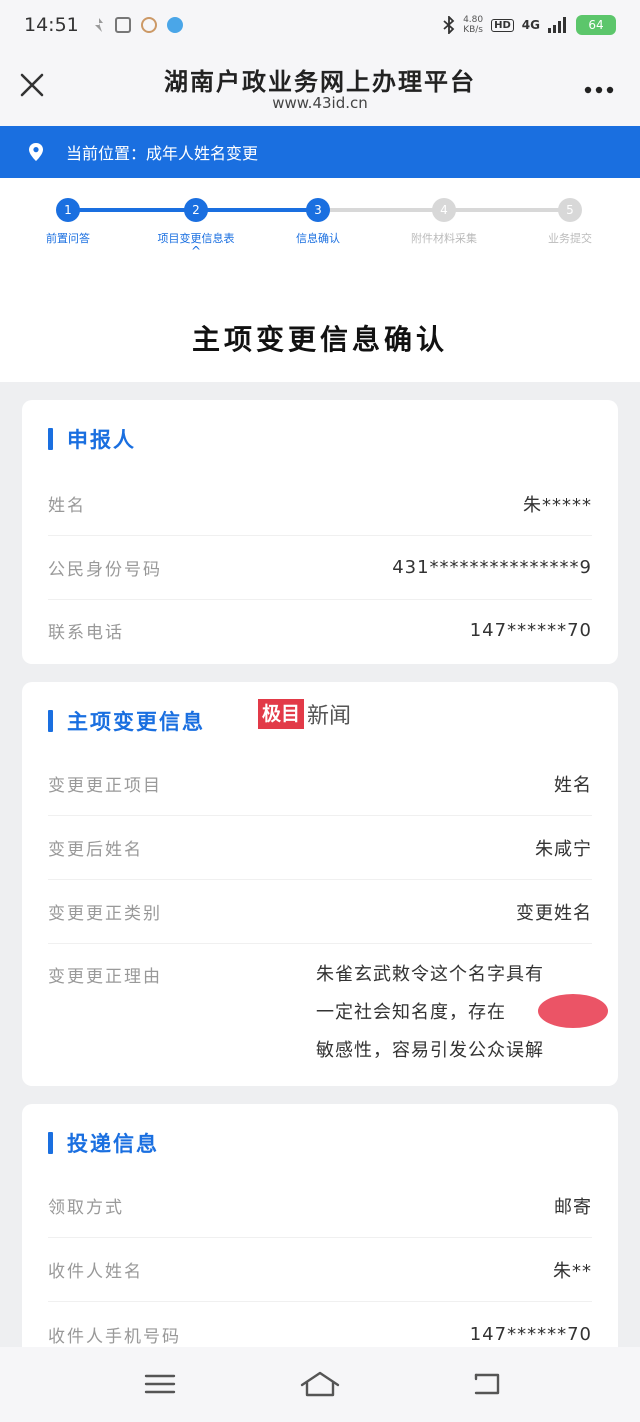  I want to click on battery-icon: 64, so click(596, 25).